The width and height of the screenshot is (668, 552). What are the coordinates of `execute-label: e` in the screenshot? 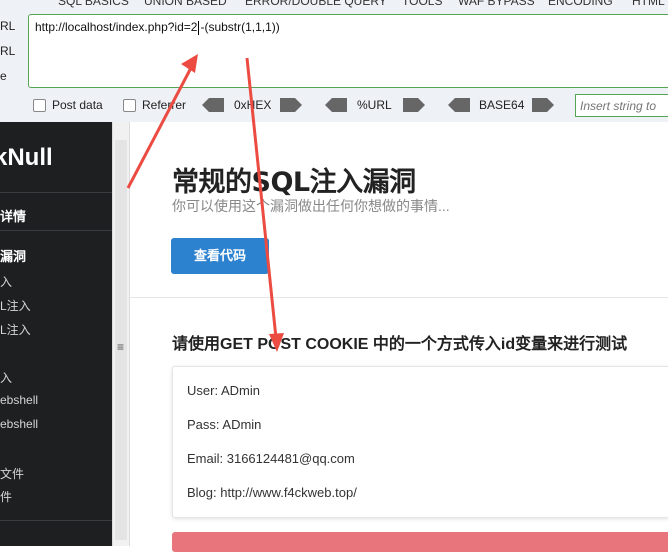 It's located at (3, 76).